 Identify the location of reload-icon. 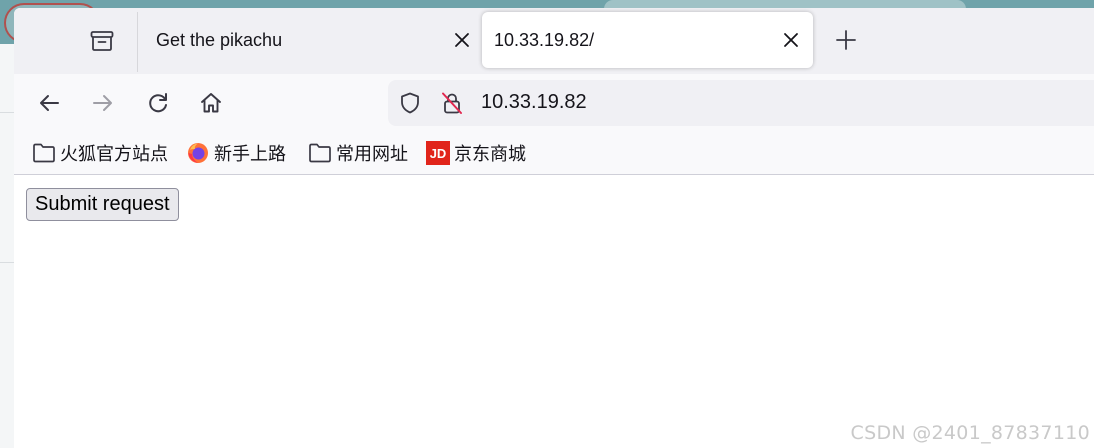
(158, 103).